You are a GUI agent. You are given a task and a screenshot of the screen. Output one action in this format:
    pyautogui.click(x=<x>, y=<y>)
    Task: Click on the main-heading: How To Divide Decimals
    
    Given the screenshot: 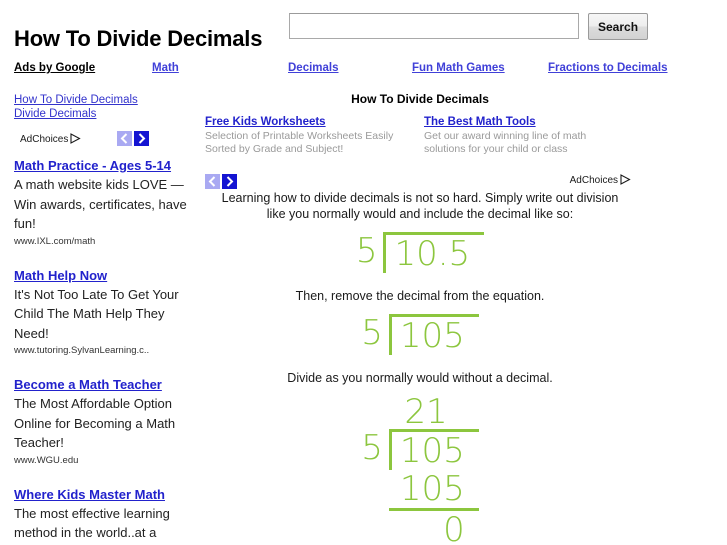 What is the action you would take?
    pyautogui.click(x=420, y=99)
    